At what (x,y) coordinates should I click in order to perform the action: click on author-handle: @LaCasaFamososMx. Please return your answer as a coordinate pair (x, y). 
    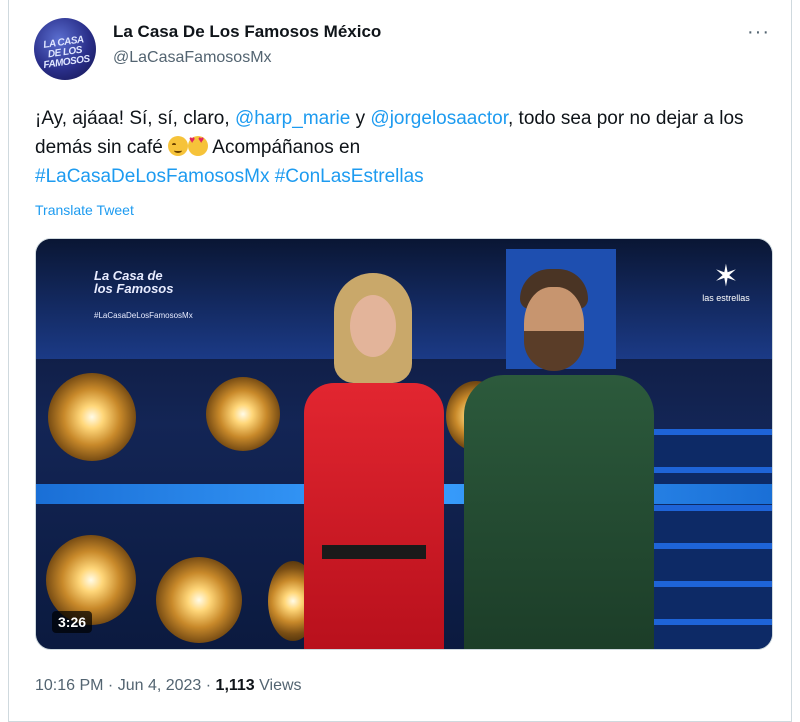
    Looking at the image, I should click on (192, 58).